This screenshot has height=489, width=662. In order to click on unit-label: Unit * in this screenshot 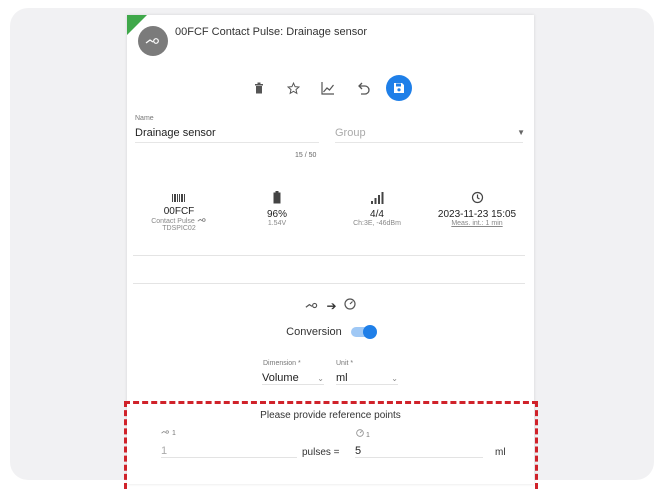, I will do `click(345, 363)`.